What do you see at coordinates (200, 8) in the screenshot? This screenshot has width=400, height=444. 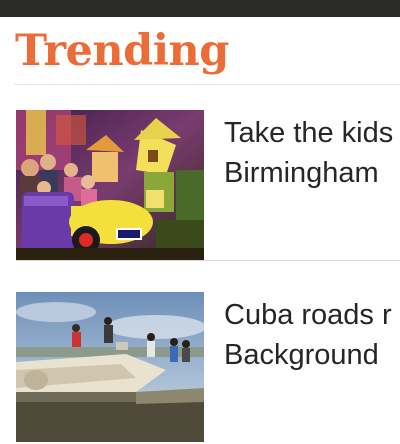 I see `top-bar` at bounding box center [200, 8].